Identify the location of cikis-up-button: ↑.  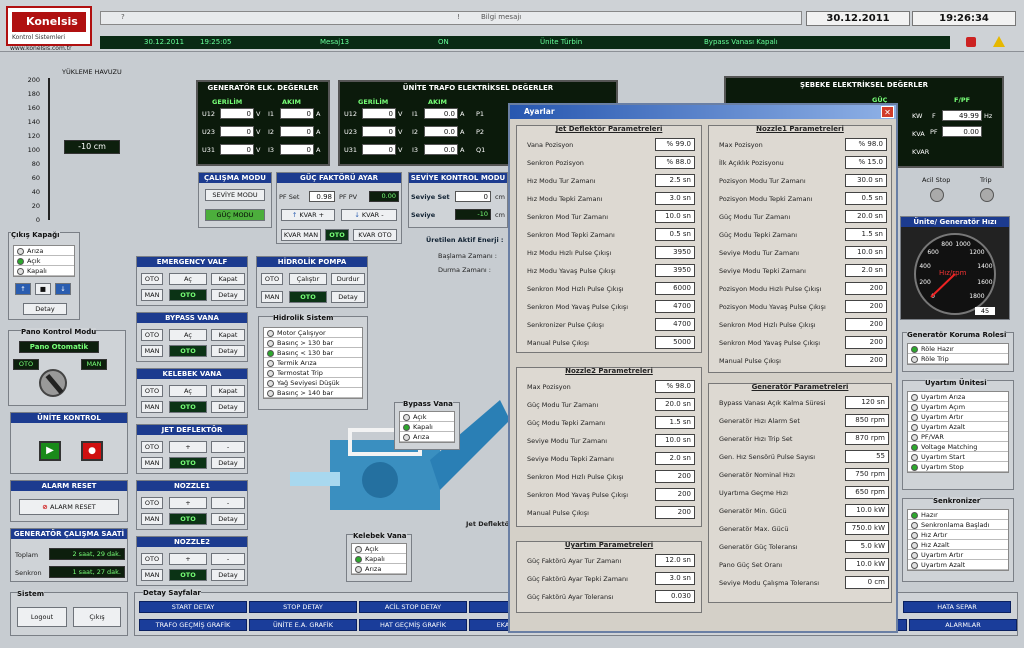
(23, 289).